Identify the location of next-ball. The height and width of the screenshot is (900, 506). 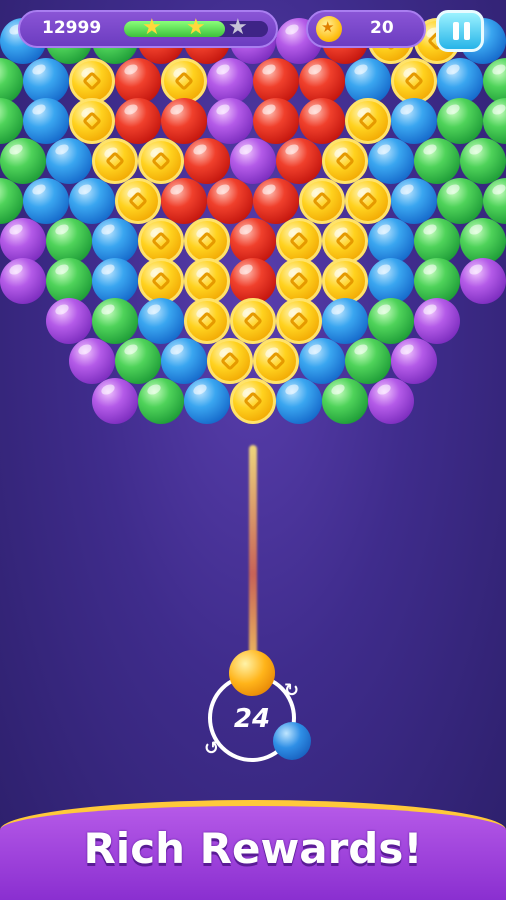
(292, 741).